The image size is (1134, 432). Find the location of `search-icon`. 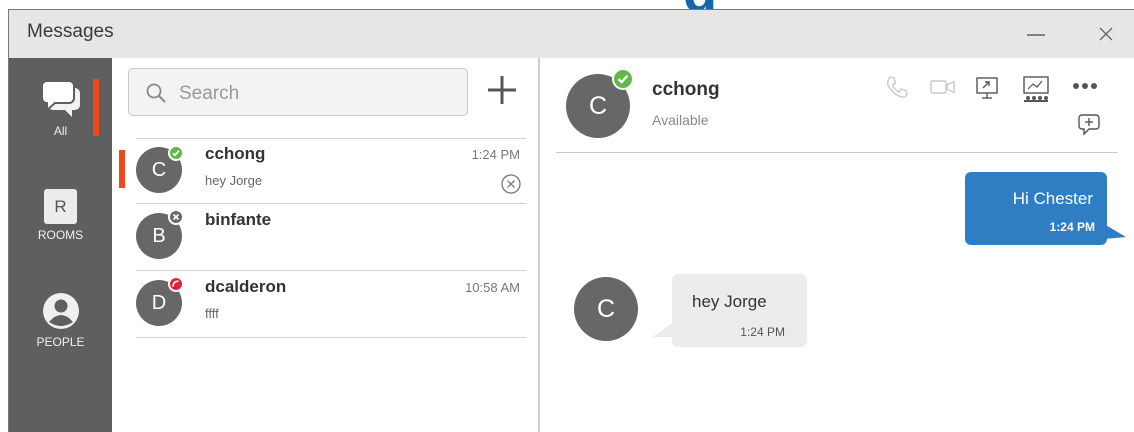

search-icon is located at coordinates (156, 93).